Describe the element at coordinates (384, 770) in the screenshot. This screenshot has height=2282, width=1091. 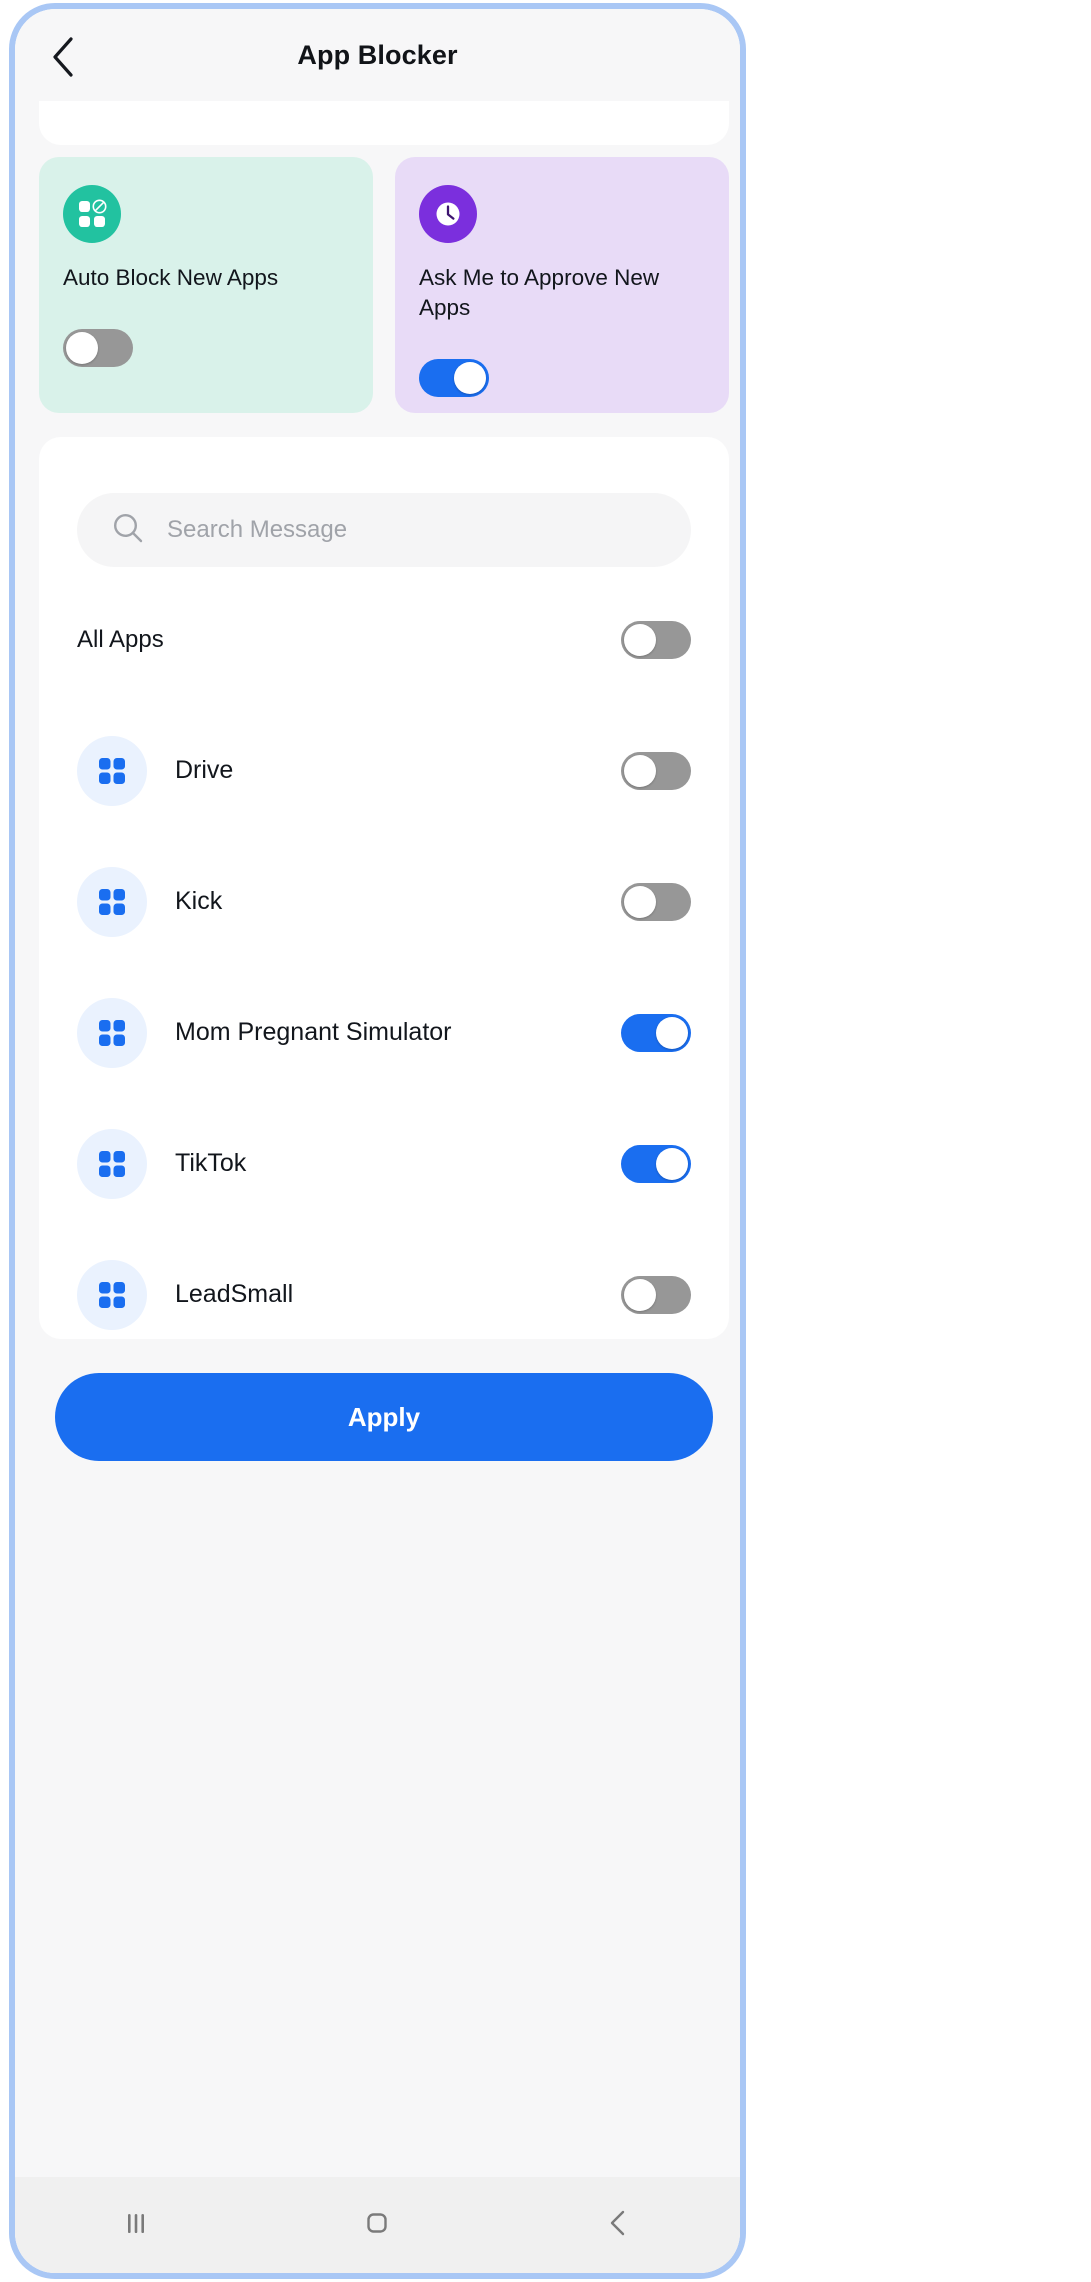
I see `app-row: Drive` at that location.